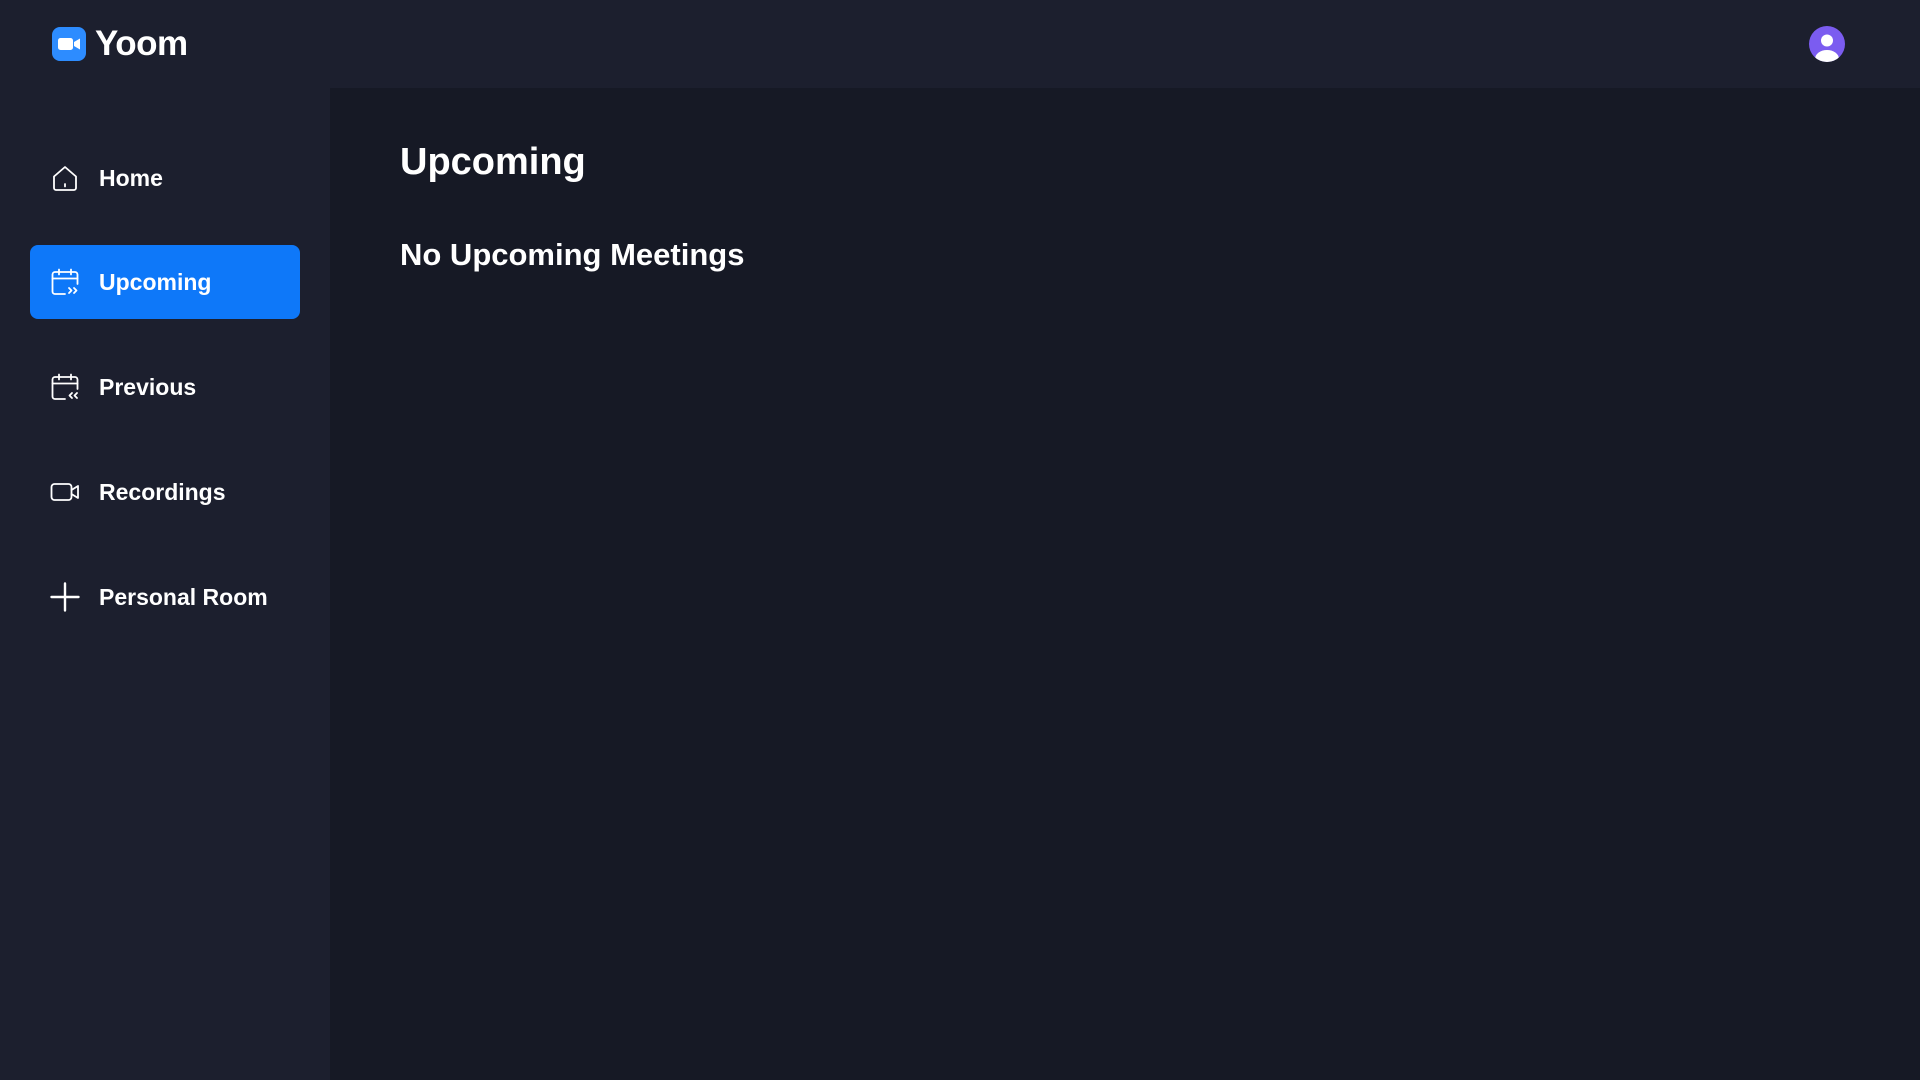  What do you see at coordinates (141, 43) in the screenshot?
I see `brand-name: Yoom` at bounding box center [141, 43].